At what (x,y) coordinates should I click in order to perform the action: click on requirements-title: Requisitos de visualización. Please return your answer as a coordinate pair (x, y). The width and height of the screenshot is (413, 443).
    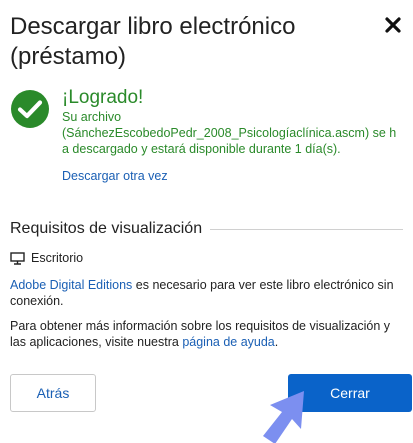
    Looking at the image, I should click on (106, 228).